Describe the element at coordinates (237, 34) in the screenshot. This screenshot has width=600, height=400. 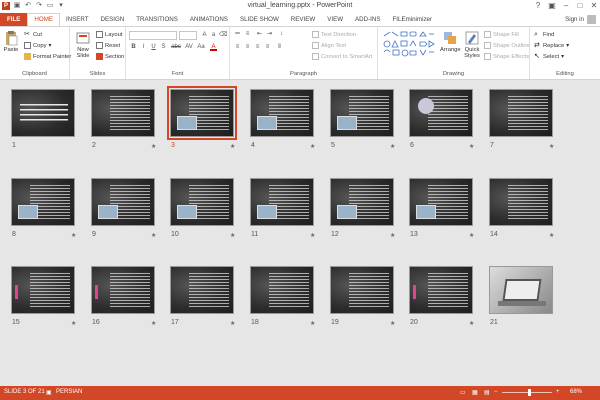
I see `bullets-icon: ≔` at that location.